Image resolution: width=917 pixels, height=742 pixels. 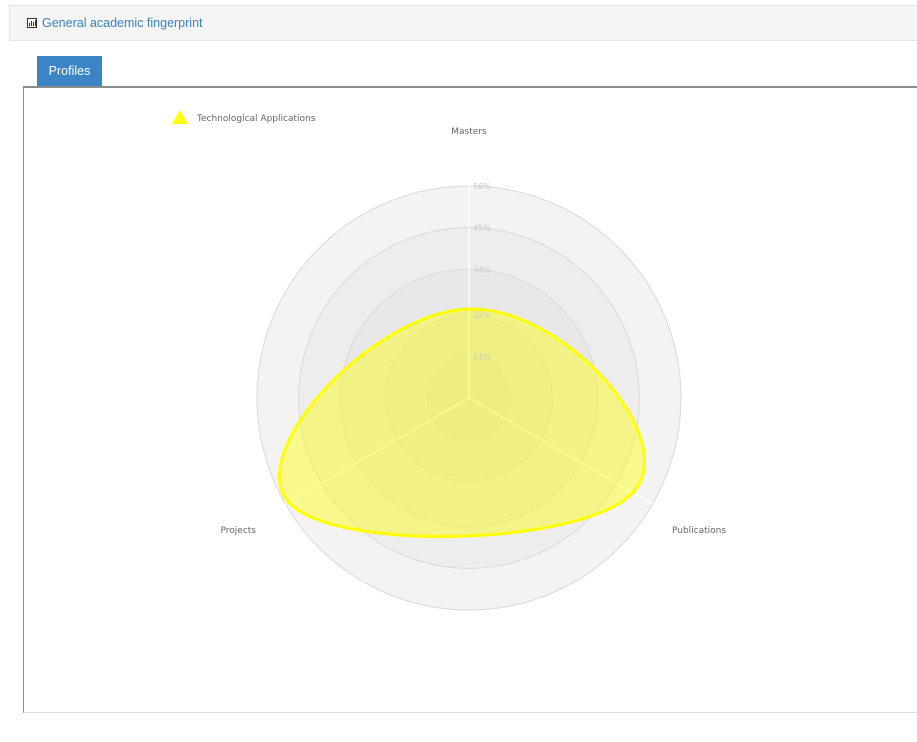 I want to click on bar-chart-icon, so click(x=32, y=23).